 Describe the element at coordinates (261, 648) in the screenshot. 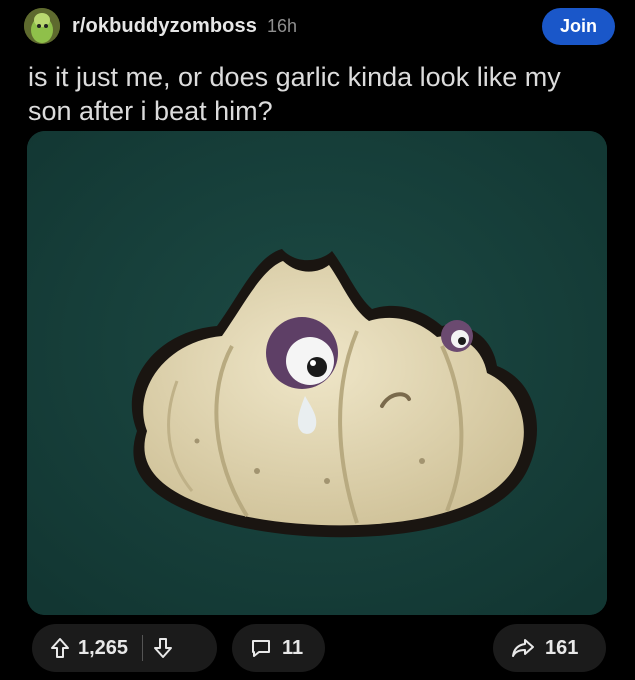

I see `comment-bubble-icon` at that location.